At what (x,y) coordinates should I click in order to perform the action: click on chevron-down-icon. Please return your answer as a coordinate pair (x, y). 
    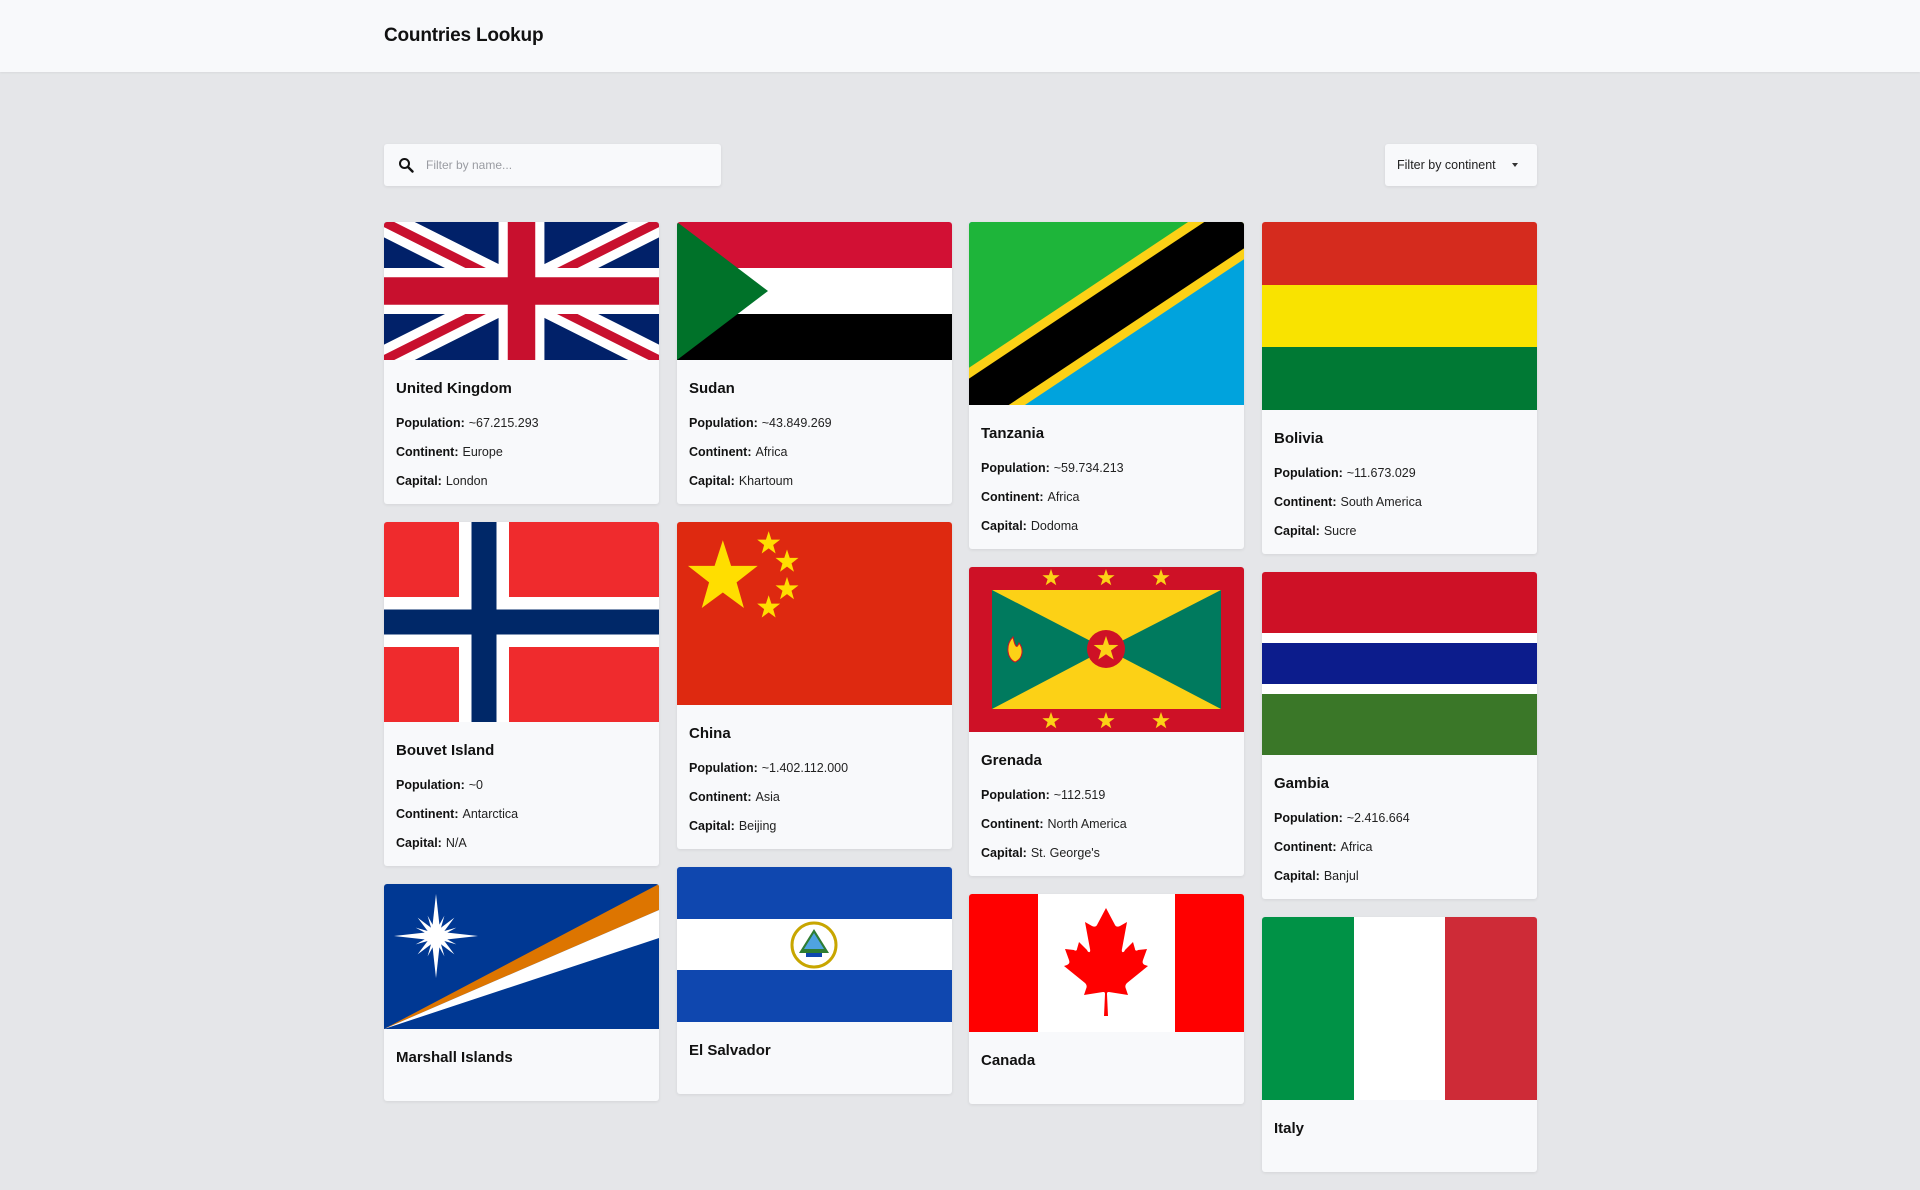
    Looking at the image, I should click on (1515, 165).